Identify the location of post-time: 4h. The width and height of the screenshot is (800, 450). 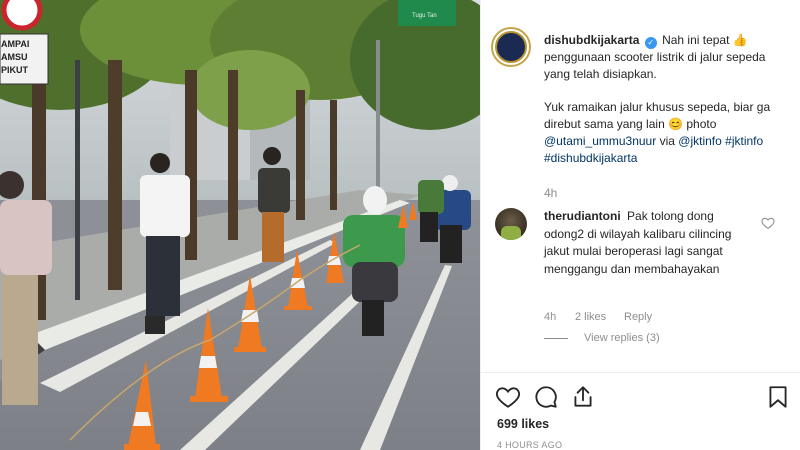
(550, 193).